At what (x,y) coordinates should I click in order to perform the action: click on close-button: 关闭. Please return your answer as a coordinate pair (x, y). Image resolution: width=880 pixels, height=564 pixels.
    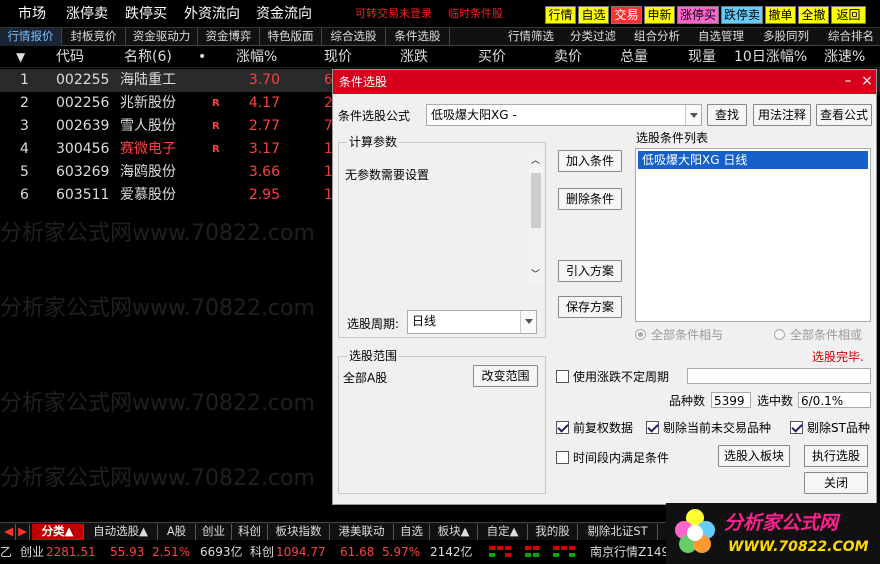
    Looking at the image, I should click on (836, 483).